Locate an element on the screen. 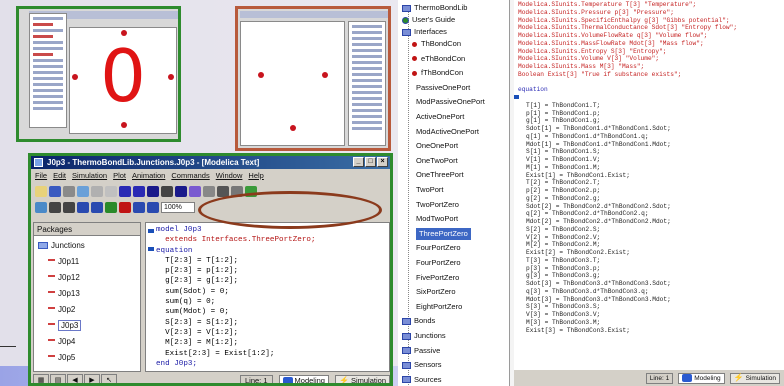  menu-window: Window is located at coordinates (229, 175).